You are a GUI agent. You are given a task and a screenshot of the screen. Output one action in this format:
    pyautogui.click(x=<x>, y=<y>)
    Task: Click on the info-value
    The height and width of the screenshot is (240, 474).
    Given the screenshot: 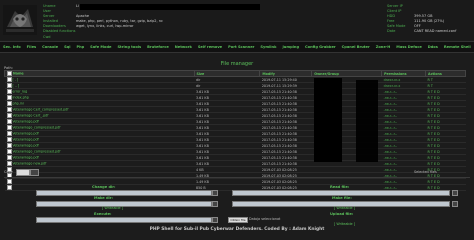 What is the action you would take?
    pyautogui.click(x=141, y=37)
    